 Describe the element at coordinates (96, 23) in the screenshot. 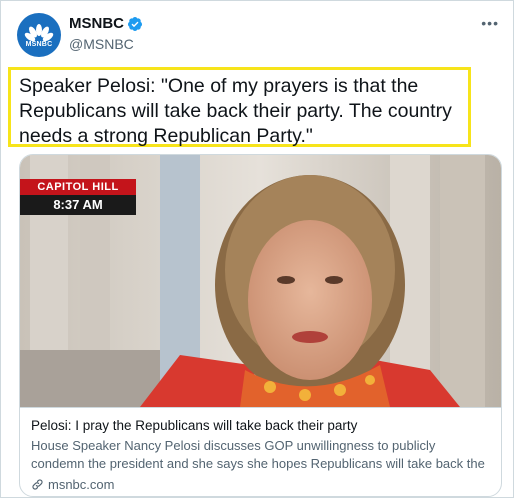

I see `display-name: MSNBC` at that location.